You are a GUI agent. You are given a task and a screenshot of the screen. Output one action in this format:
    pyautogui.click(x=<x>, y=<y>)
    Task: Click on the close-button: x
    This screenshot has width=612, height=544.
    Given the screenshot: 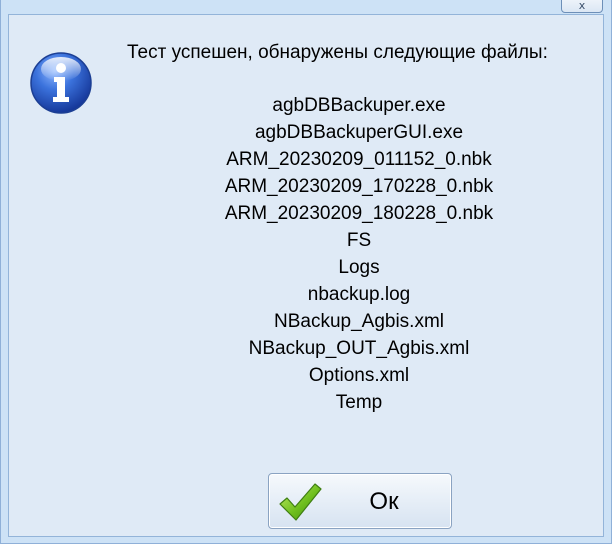 What is the action you would take?
    pyautogui.click(x=582, y=6)
    